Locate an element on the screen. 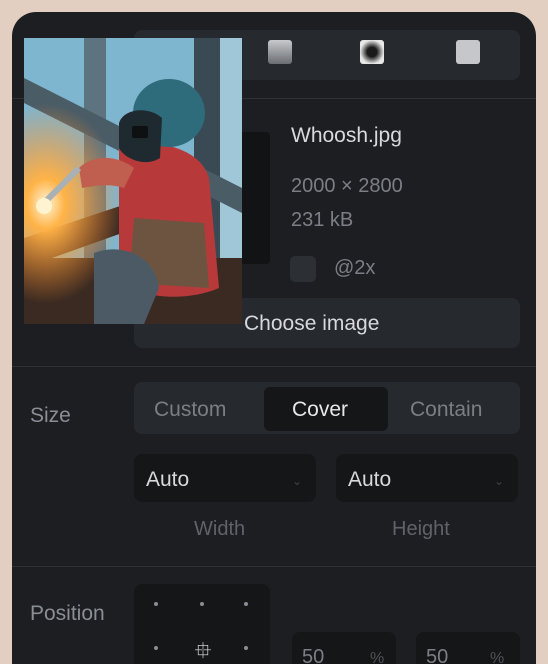 The height and width of the screenshot is (664, 548). gradient-square-icon is located at coordinates (280, 52).